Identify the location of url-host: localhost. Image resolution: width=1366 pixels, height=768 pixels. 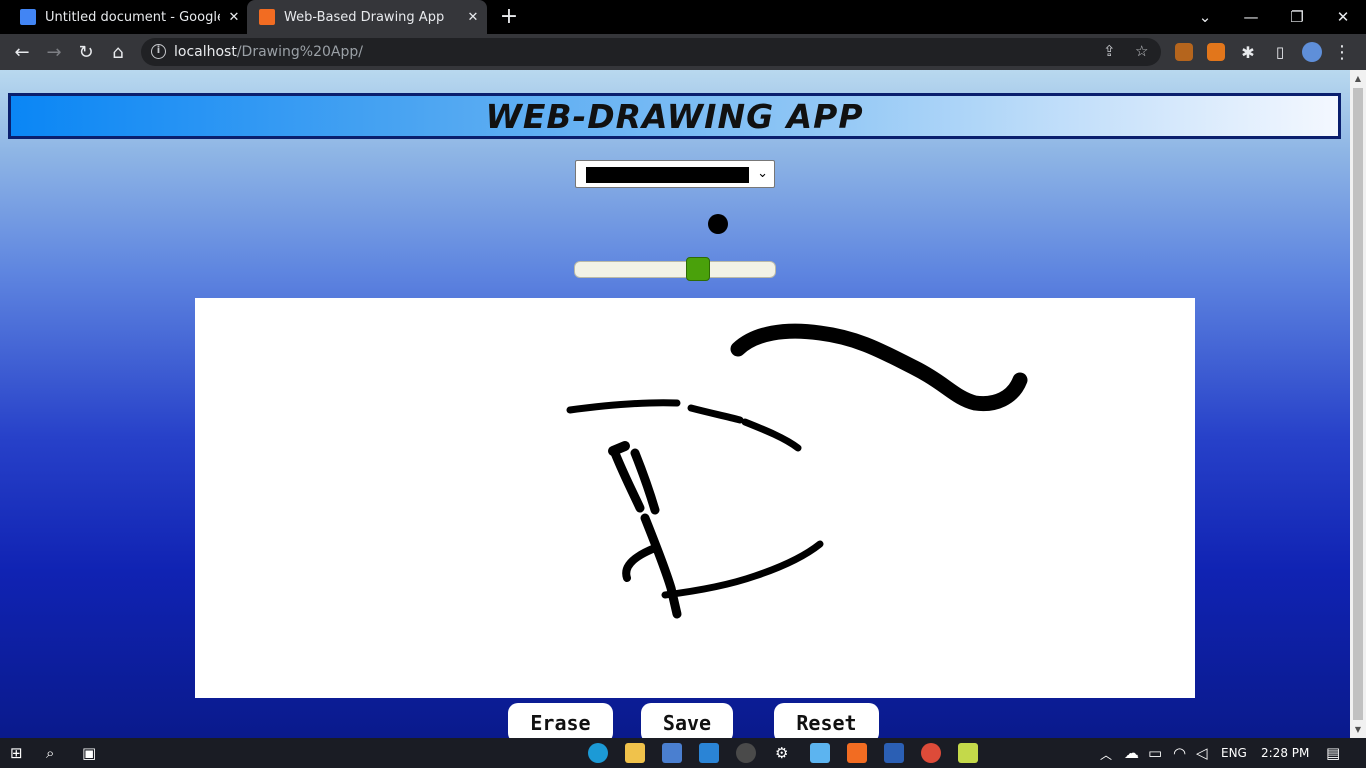
(205, 52).